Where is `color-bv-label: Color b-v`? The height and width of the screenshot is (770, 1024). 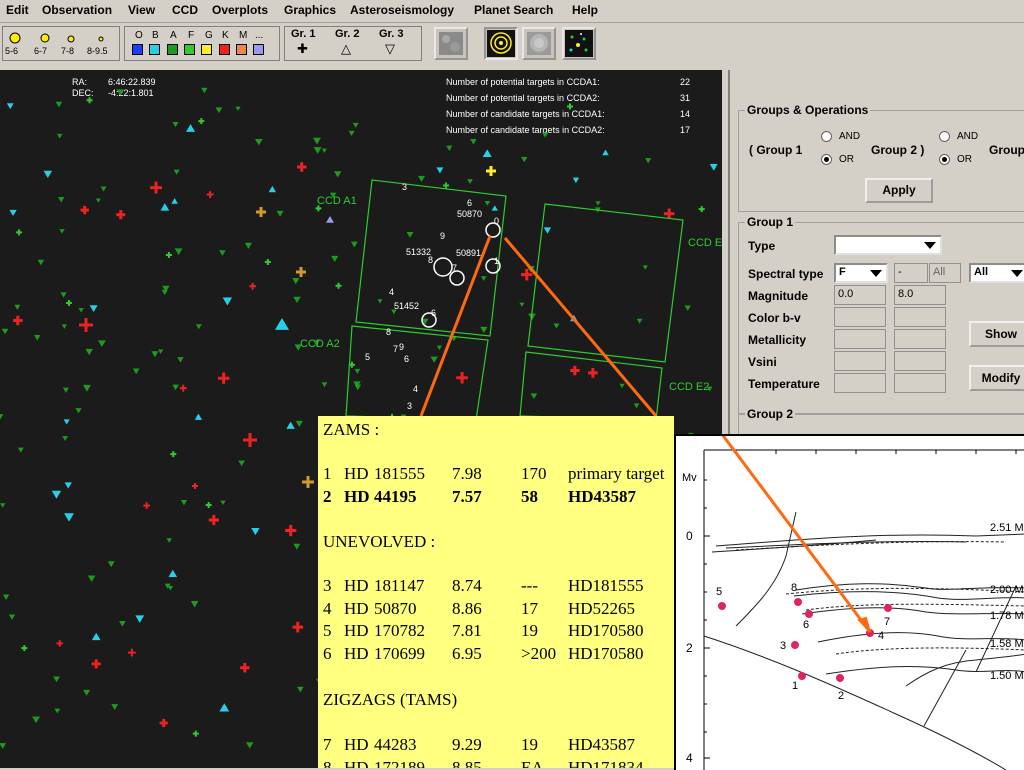 color-bv-label: Color b-v is located at coordinates (774, 318).